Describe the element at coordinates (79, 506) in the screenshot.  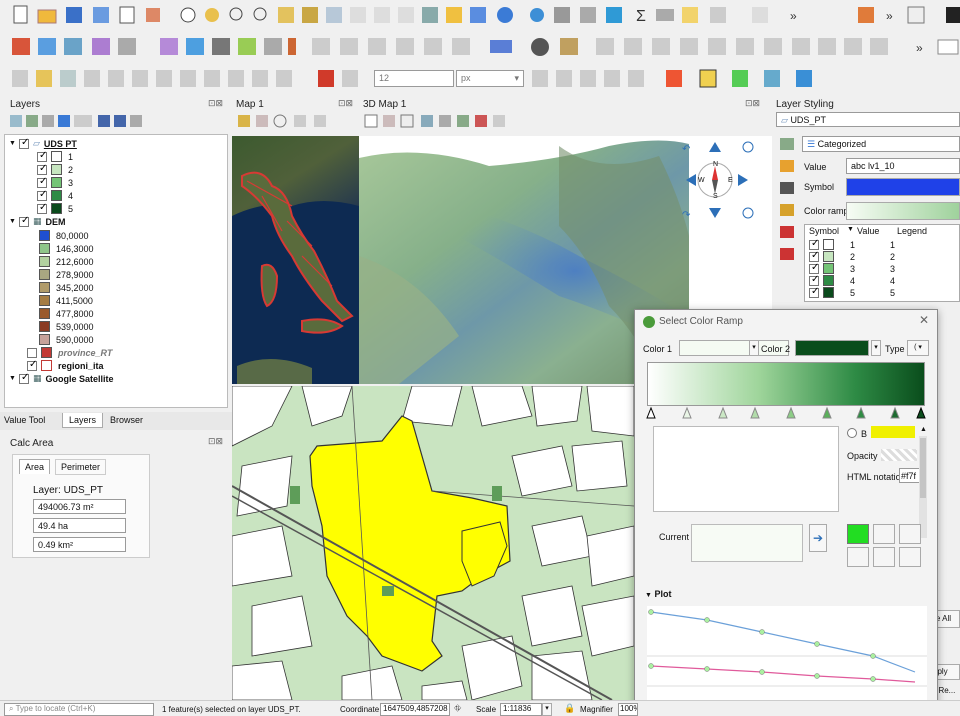
I see `area-m2-field: 494006.73 m²` at that location.